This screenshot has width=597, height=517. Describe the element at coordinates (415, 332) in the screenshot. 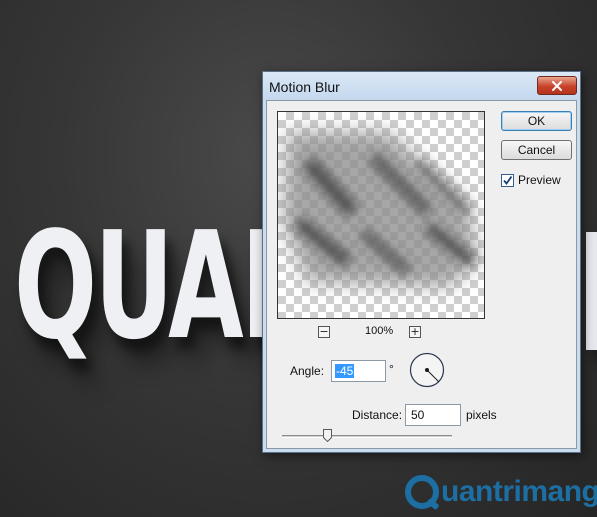

I see `zoom-in-button: +` at that location.